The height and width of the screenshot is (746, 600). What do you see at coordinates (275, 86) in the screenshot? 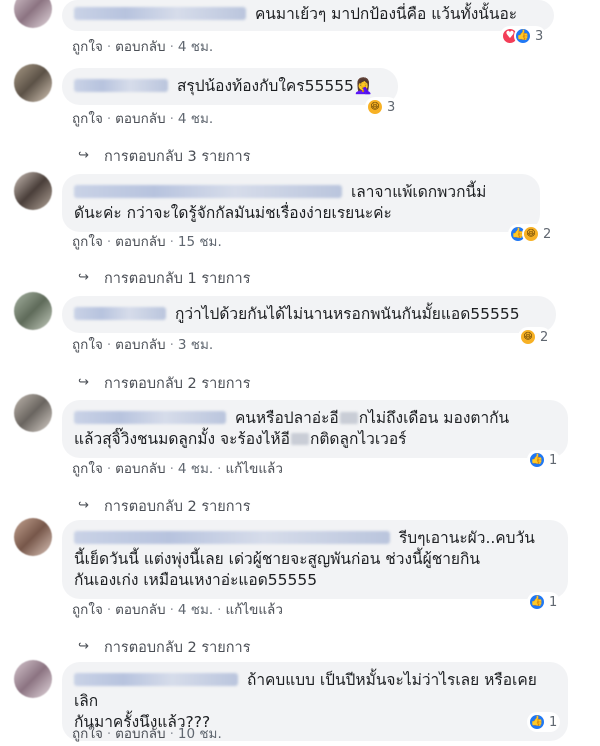
I see `comment-text: สรุปน้องท้องกับใคร55555🤦‍♀️` at bounding box center [275, 86].